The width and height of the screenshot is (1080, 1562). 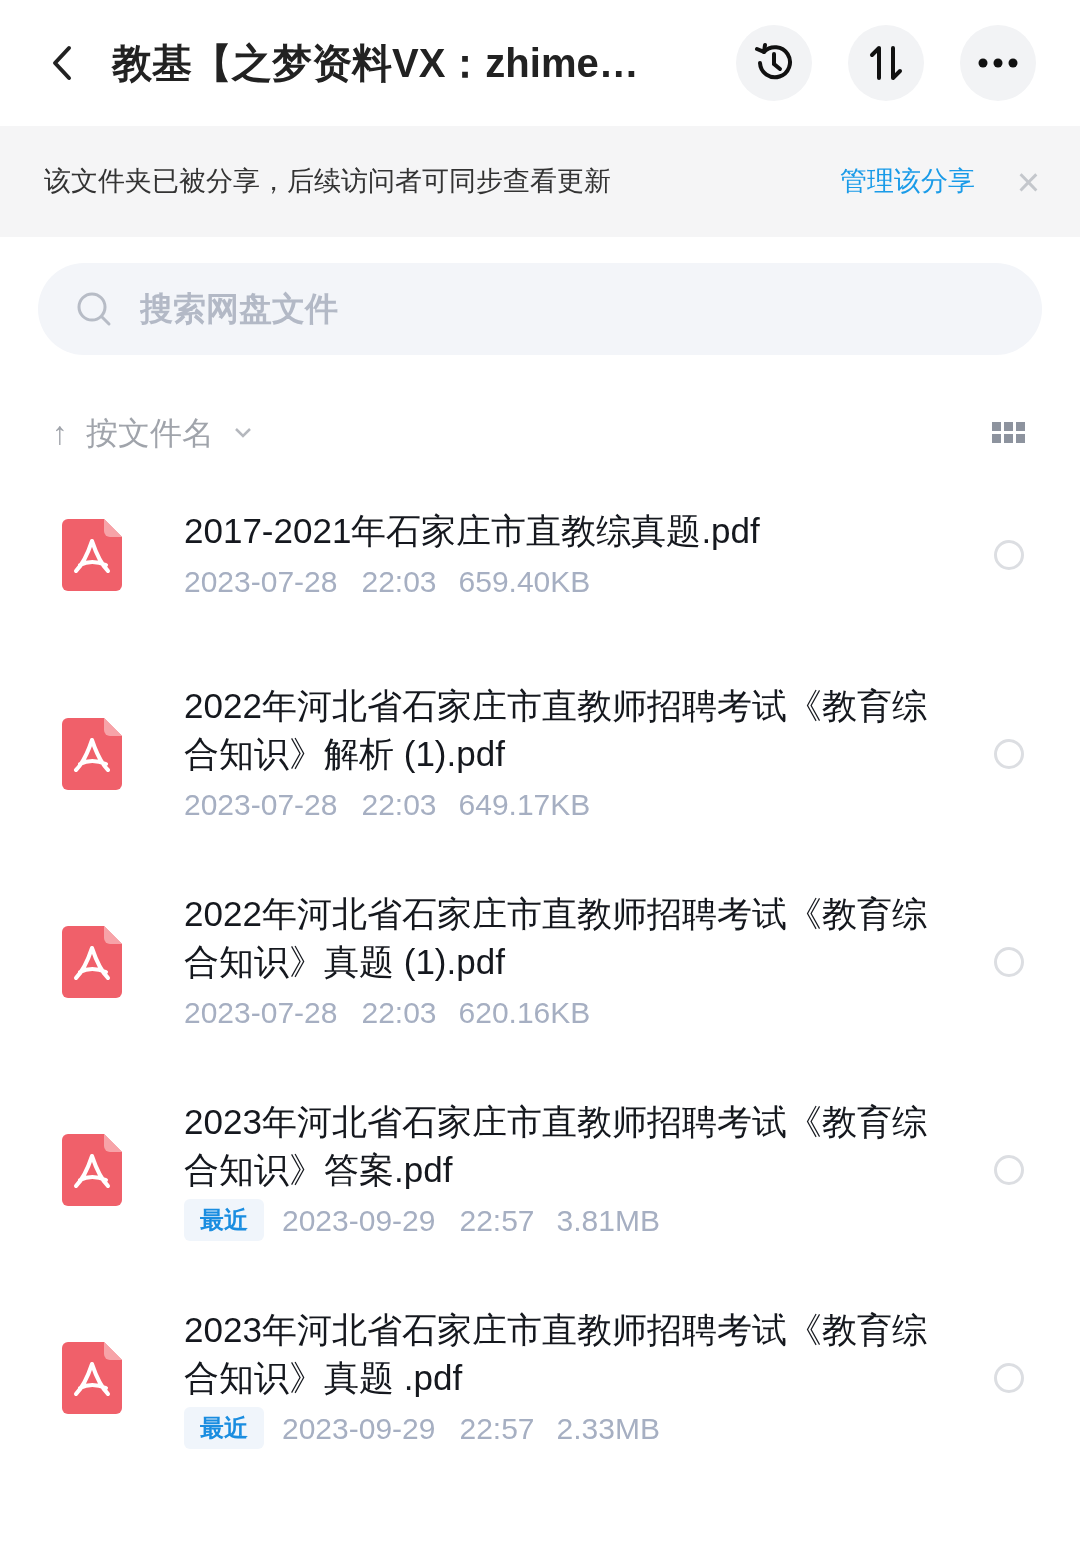 What do you see at coordinates (524, 581) in the screenshot?
I see `file-size: 659.40KB` at bounding box center [524, 581].